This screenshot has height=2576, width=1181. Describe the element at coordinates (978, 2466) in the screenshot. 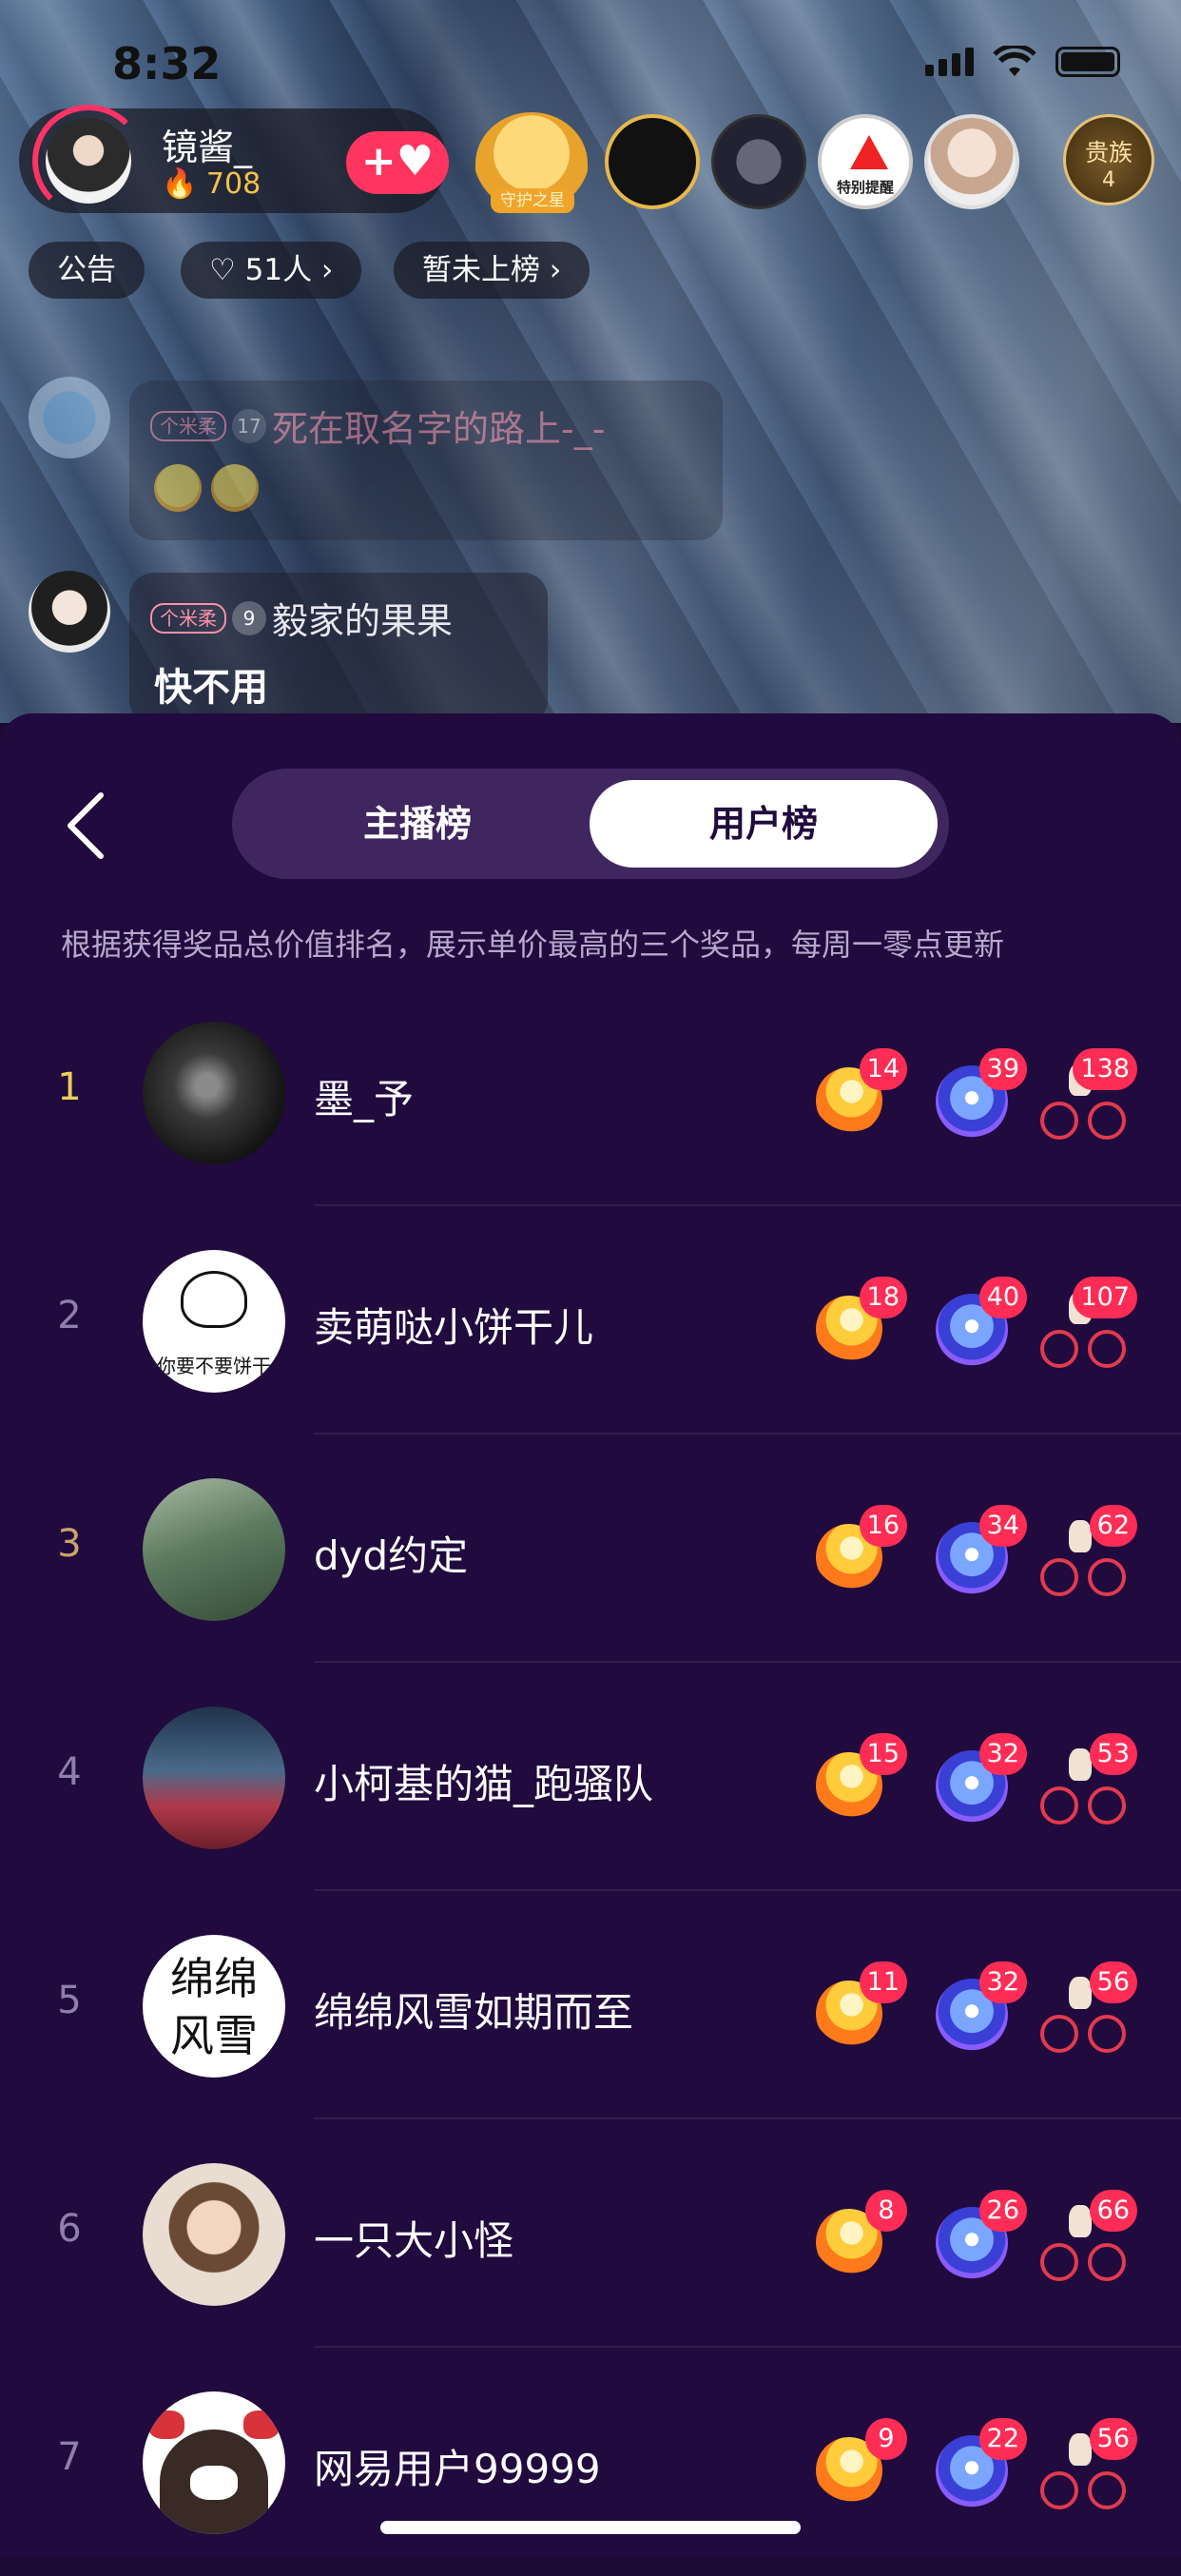

I see `gift-gem: 22` at that location.